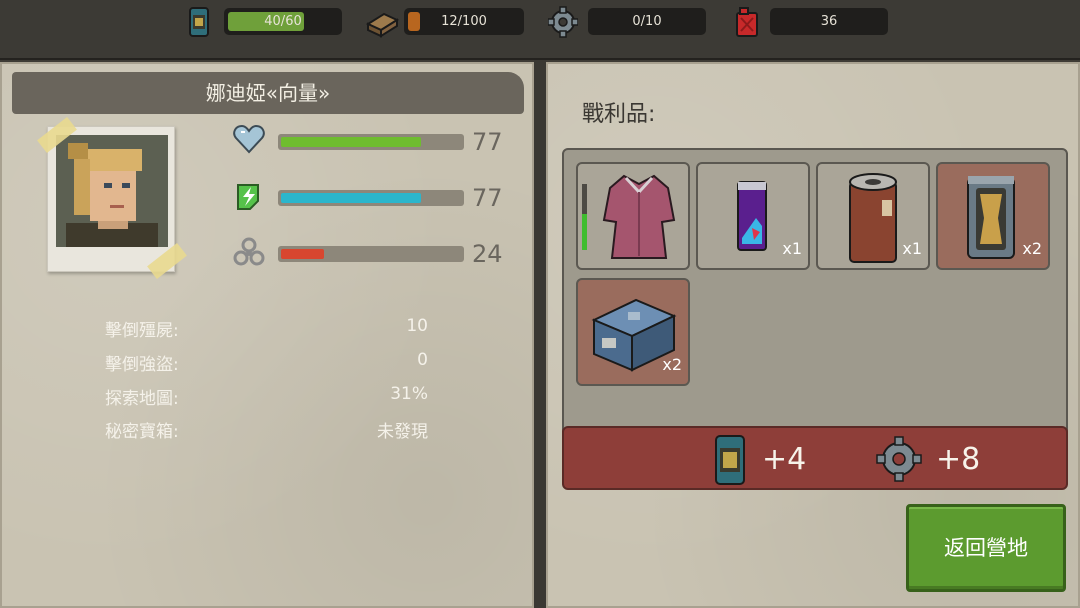 The height and width of the screenshot is (608, 1080). I want to click on record-label-bandits: 擊倒強盜:, so click(142, 365).